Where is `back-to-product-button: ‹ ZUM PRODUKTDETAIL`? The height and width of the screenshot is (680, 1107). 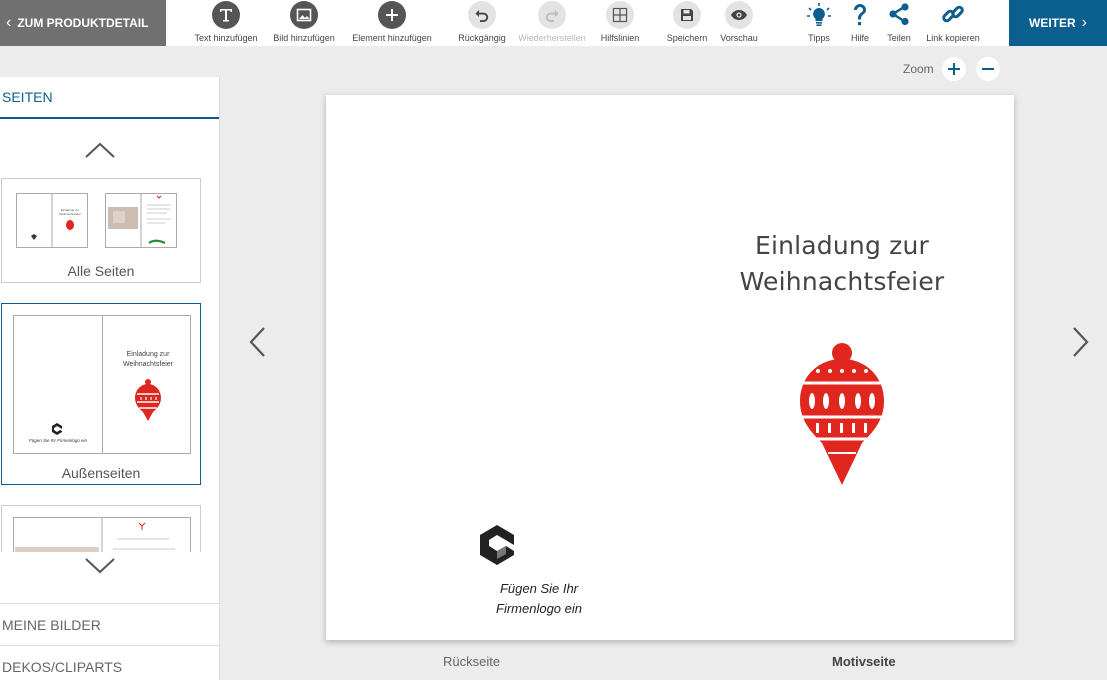 back-to-product-button: ‹ ZUM PRODUKTDETAIL is located at coordinates (83, 23).